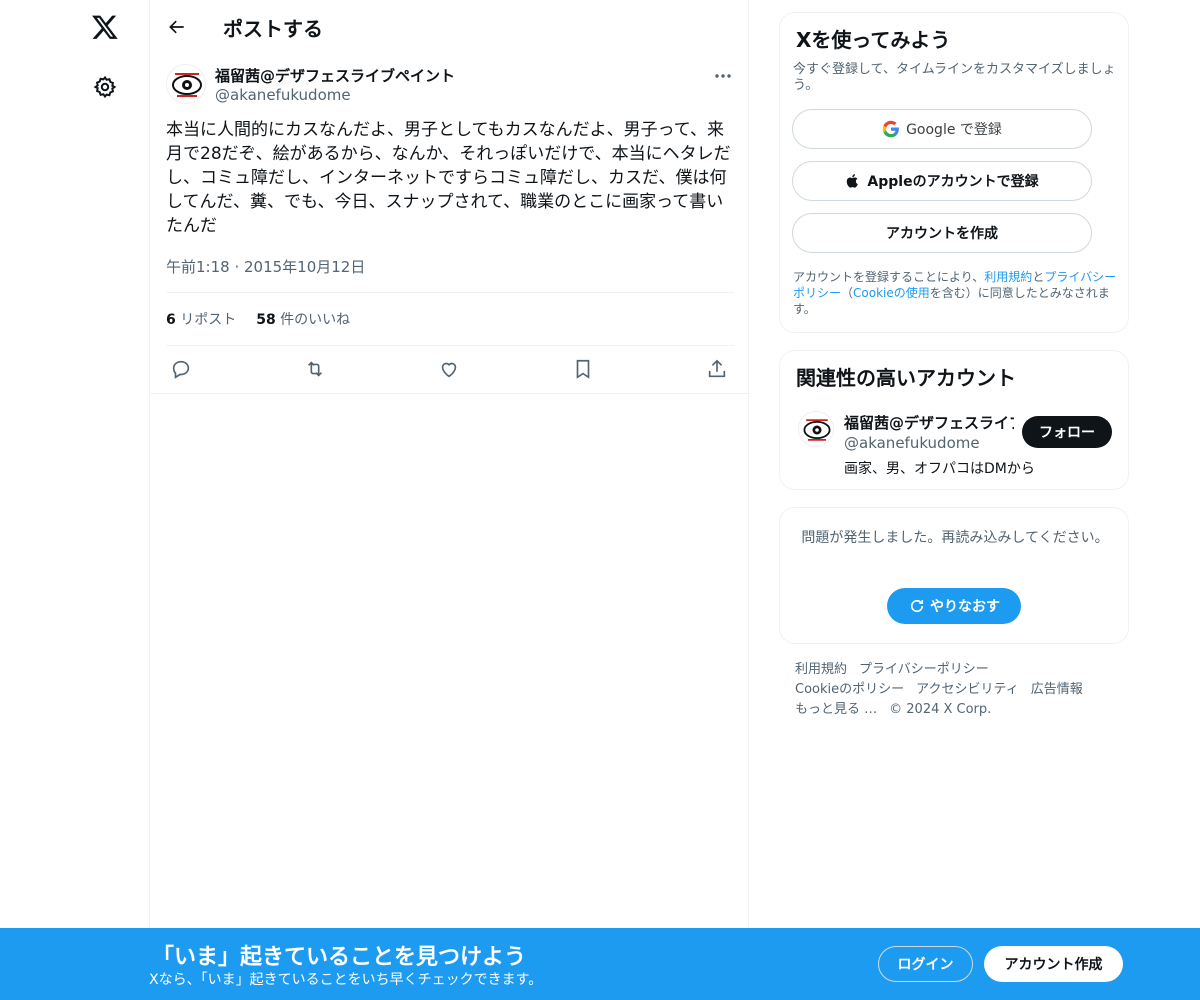 This screenshot has height=1000, width=1200. Describe the element at coordinates (266, 320) in the screenshot. I see `like-count: 58` at that location.